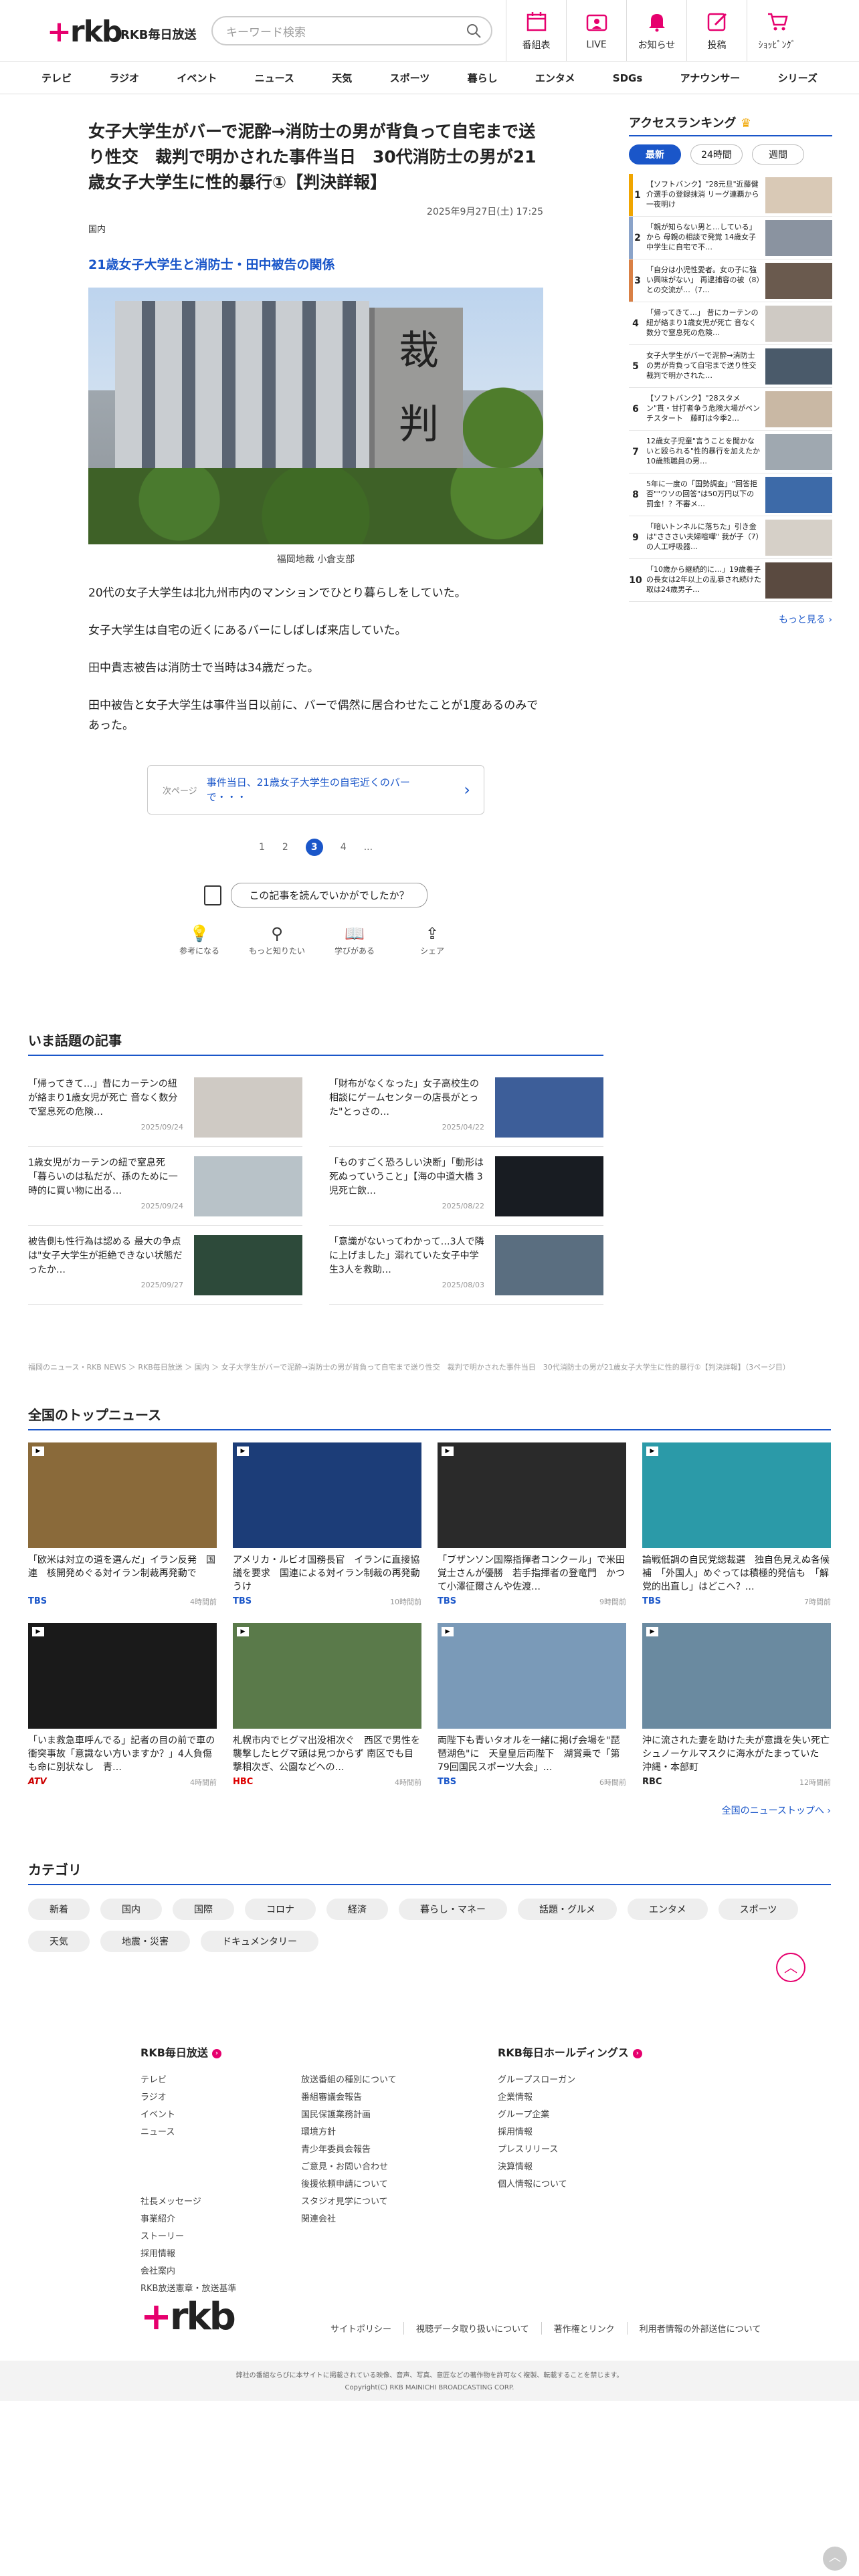  Describe the element at coordinates (349, 2116) in the screenshot. I see `footer-link: 国民保護業務計画` at that location.